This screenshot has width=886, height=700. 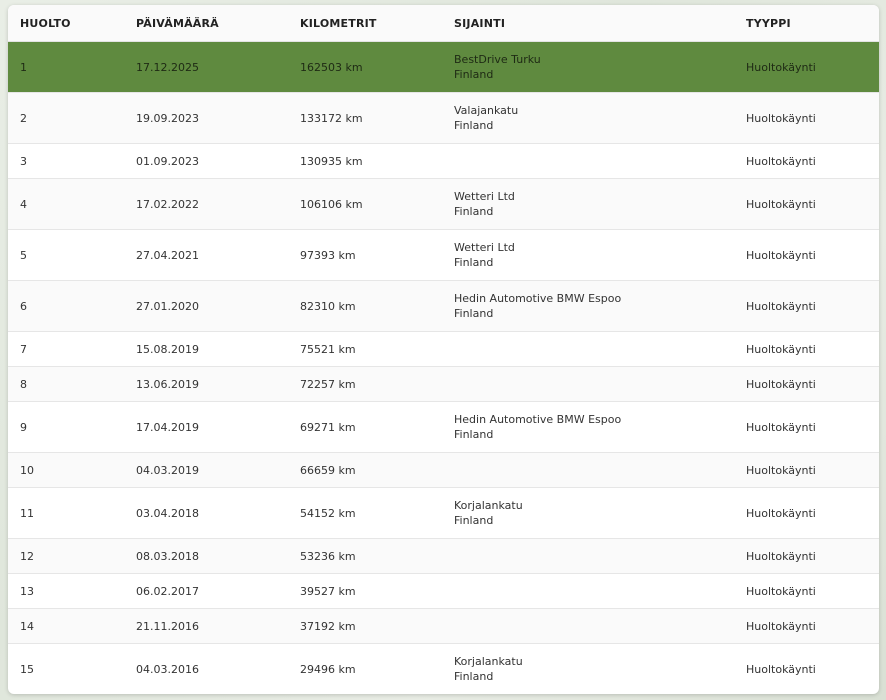 I want to click on cell-date: 17.02.2022, so click(x=206, y=204).